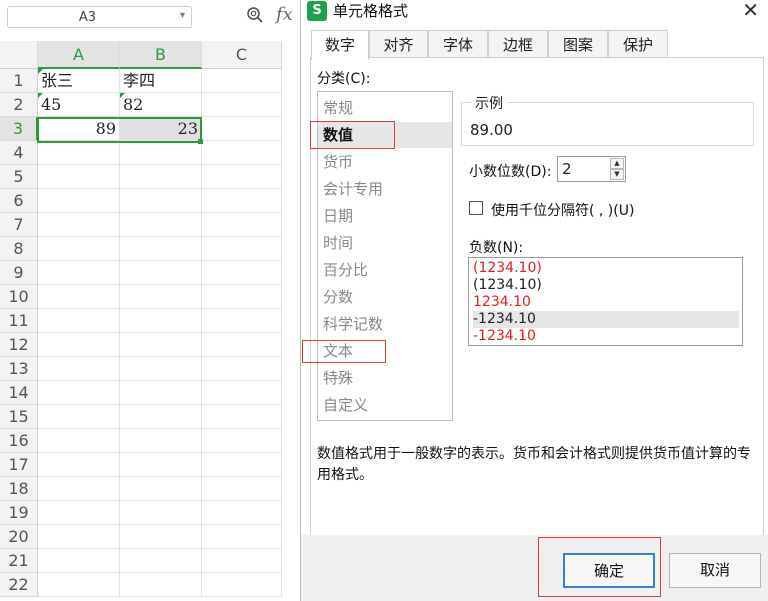 This screenshot has width=768, height=601. What do you see at coordinates (19, 55) in the screenshot?
I see `select-all-corner` at bounding box center [19, 55].